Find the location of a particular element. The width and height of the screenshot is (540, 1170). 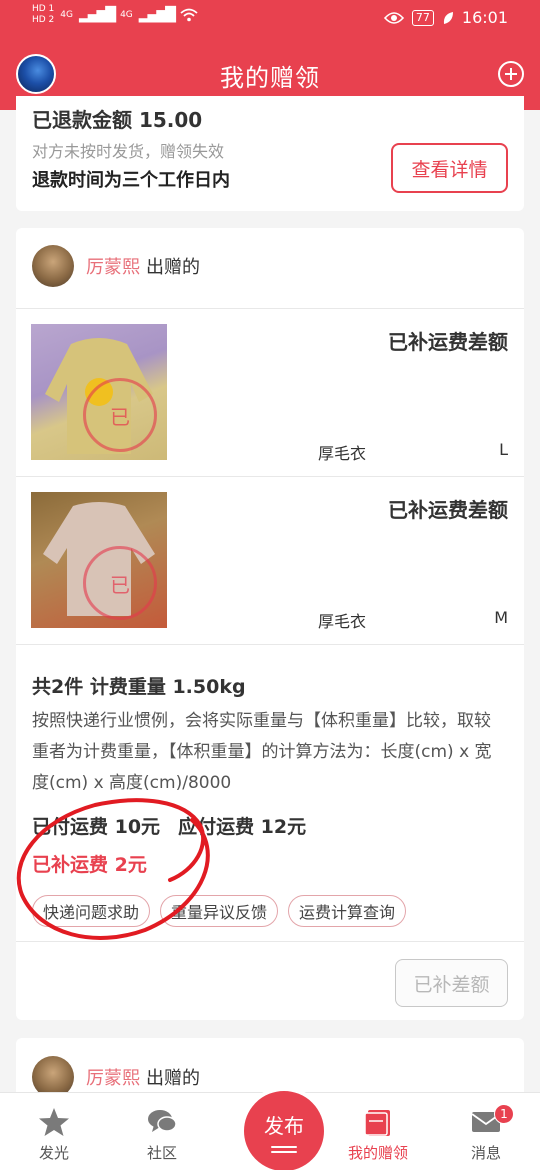

publish-button: 发布 is located at coordinates (284, 1128).